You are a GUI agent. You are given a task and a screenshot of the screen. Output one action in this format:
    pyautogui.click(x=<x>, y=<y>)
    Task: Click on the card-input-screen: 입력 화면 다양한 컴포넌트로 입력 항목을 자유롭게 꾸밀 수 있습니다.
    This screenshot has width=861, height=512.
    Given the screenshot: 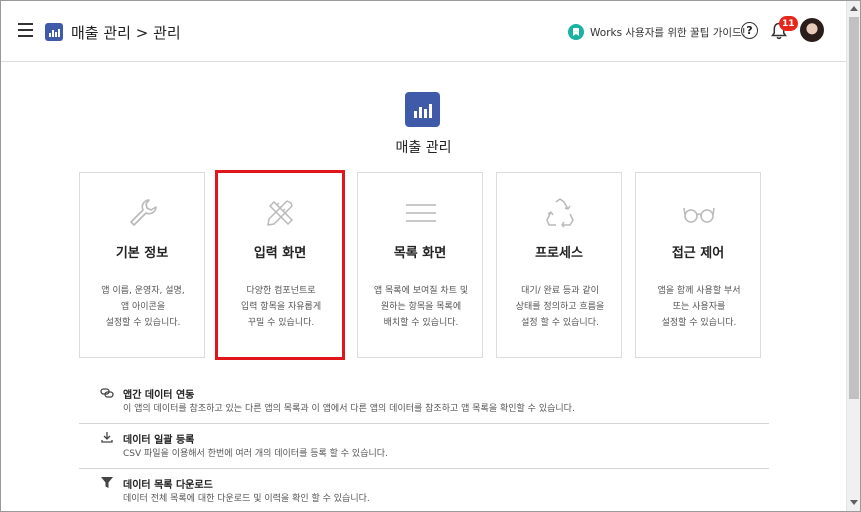 What is the action you would take?
    pyautogui.click(x=280, y=265)
    